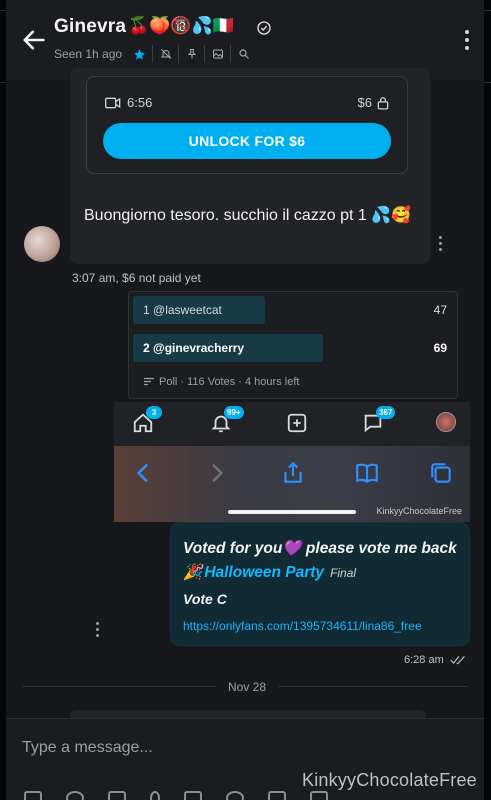 The height and width of the screenshot is (800, 491). I want to click on duration-text: 6:56, so click(140, 102).